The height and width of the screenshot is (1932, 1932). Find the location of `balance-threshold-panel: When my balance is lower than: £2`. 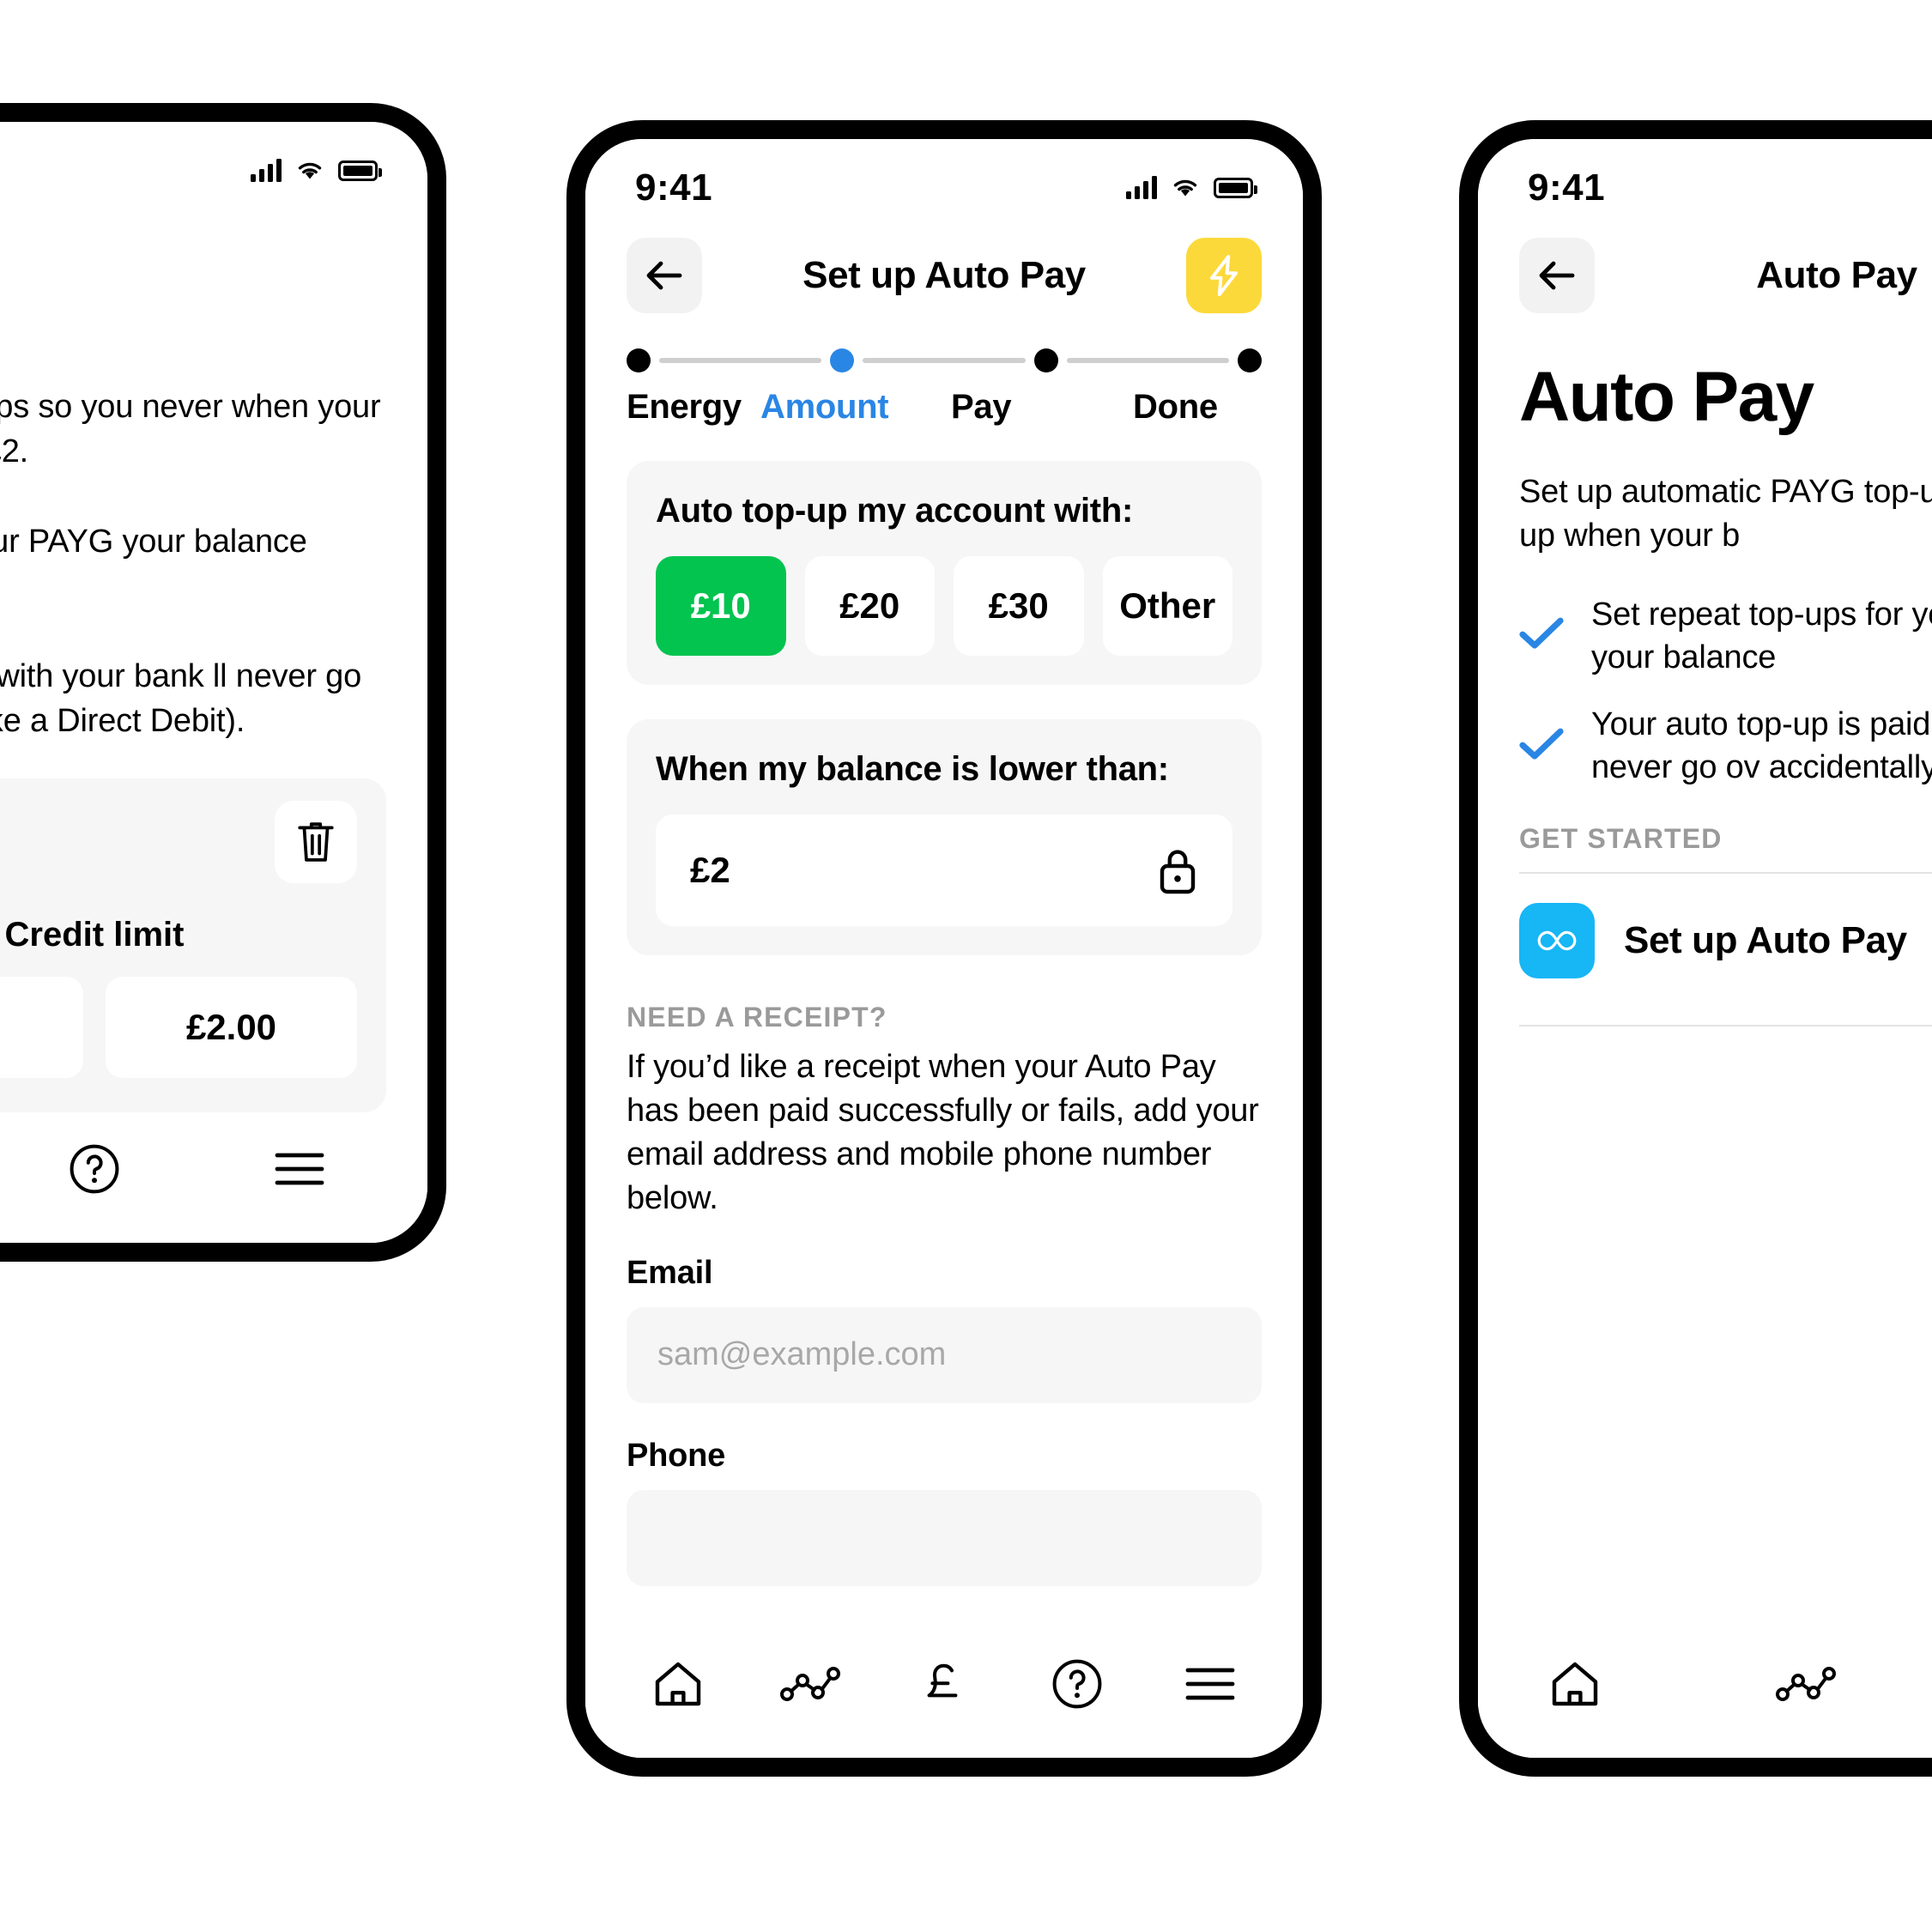

balance-threshold-panel: When my balance is lower than: £2 is located at coordinates (945, 837).